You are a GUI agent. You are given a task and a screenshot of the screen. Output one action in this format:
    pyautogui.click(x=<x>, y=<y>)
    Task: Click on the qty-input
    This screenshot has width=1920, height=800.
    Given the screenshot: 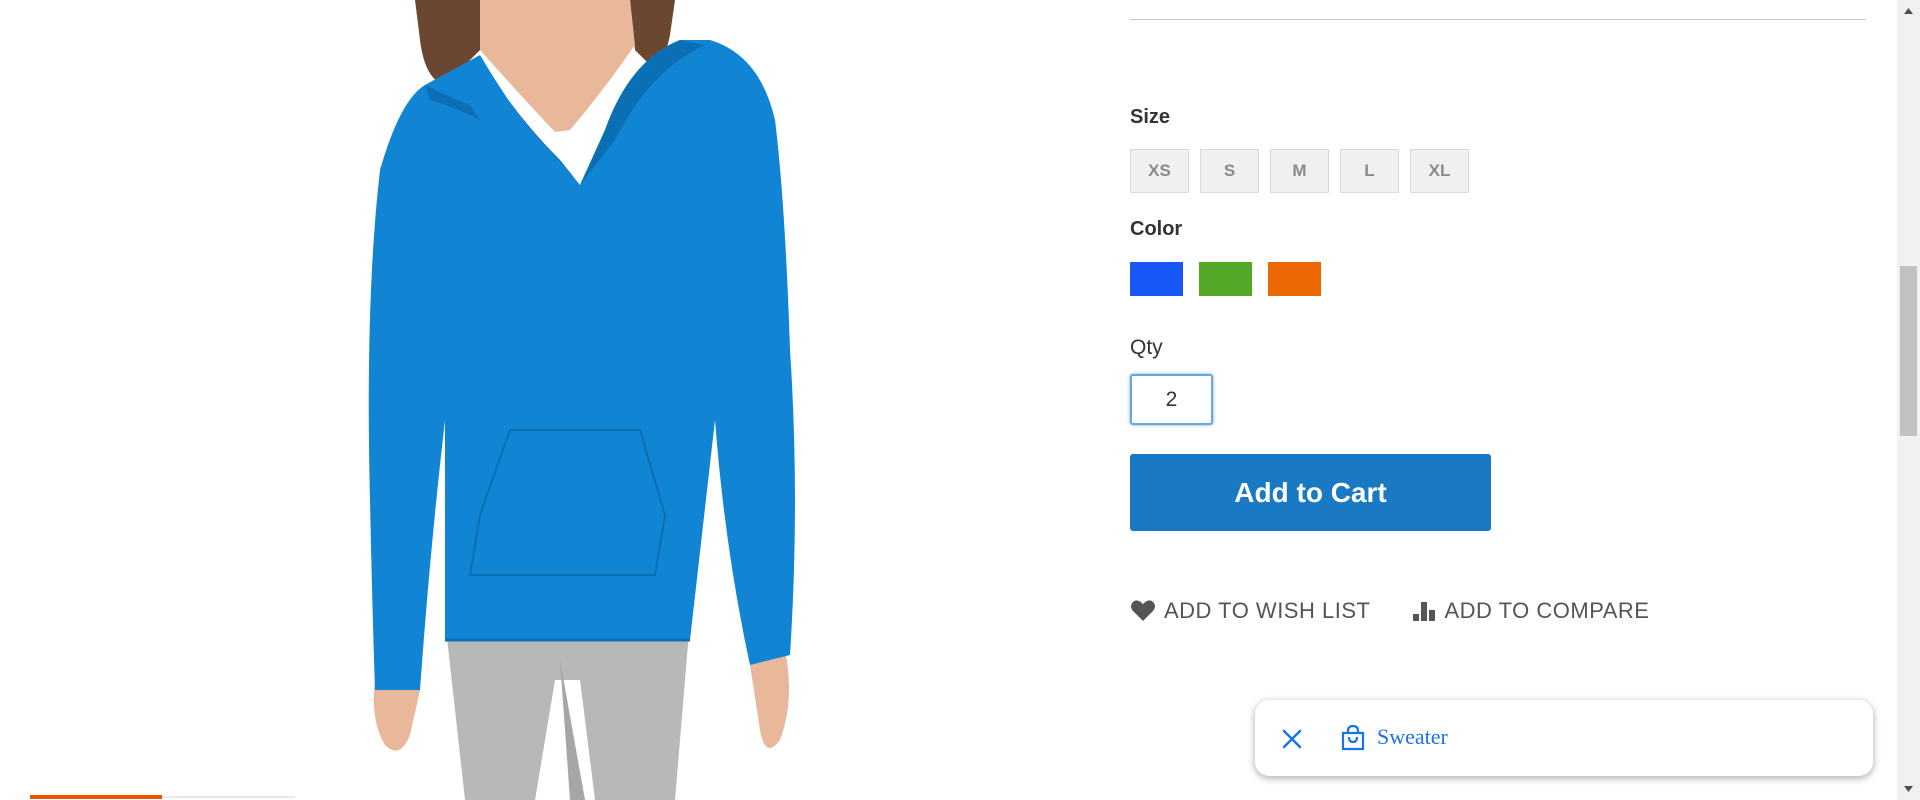 What is the action you would take?
    pyautogui.click(x=1171, y=399)
    